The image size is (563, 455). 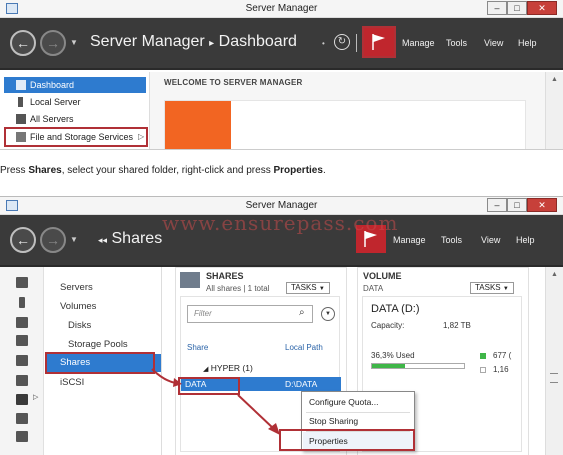 I want to click on highlight-box-data-row, so click(x=209, y=386).